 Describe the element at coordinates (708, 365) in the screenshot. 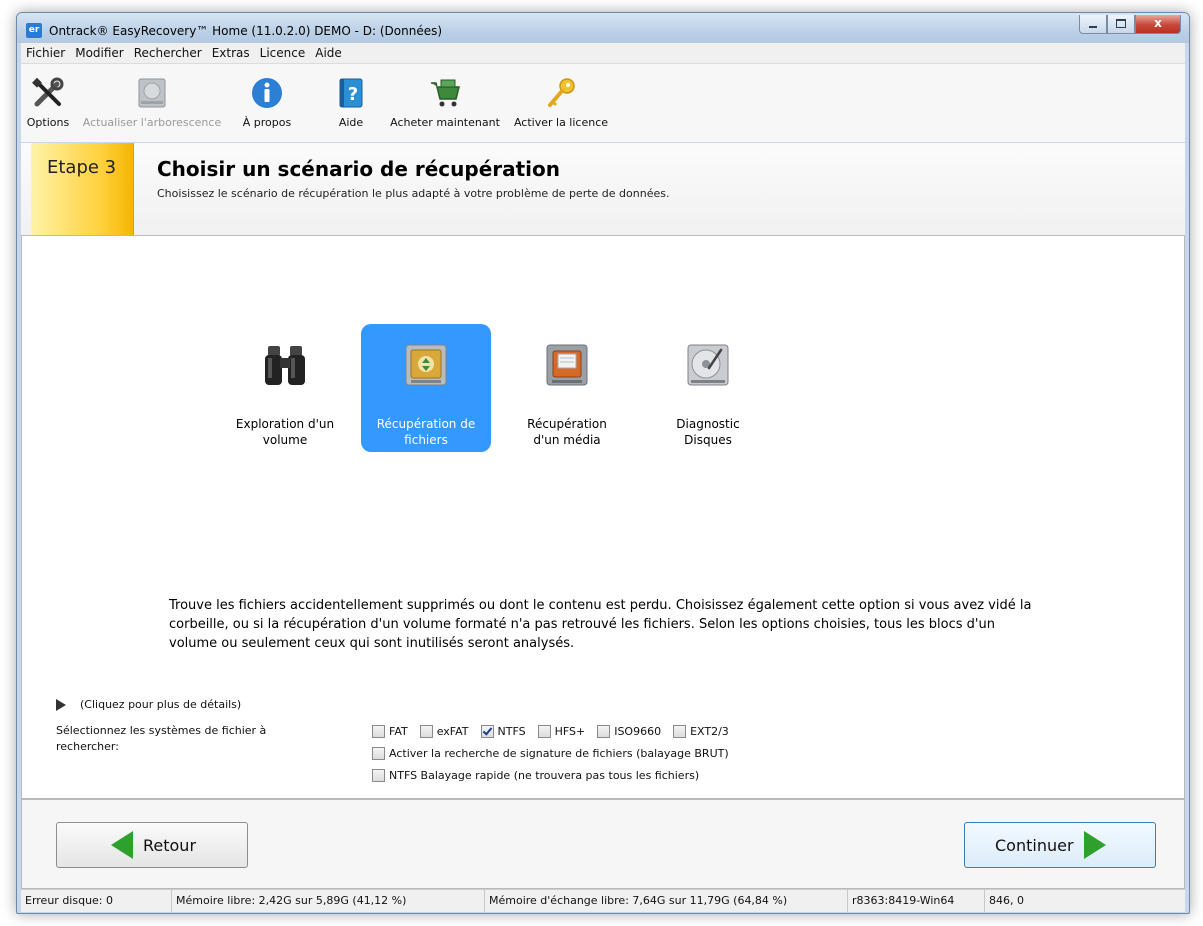

I see `hard-disk-icon` at that location.